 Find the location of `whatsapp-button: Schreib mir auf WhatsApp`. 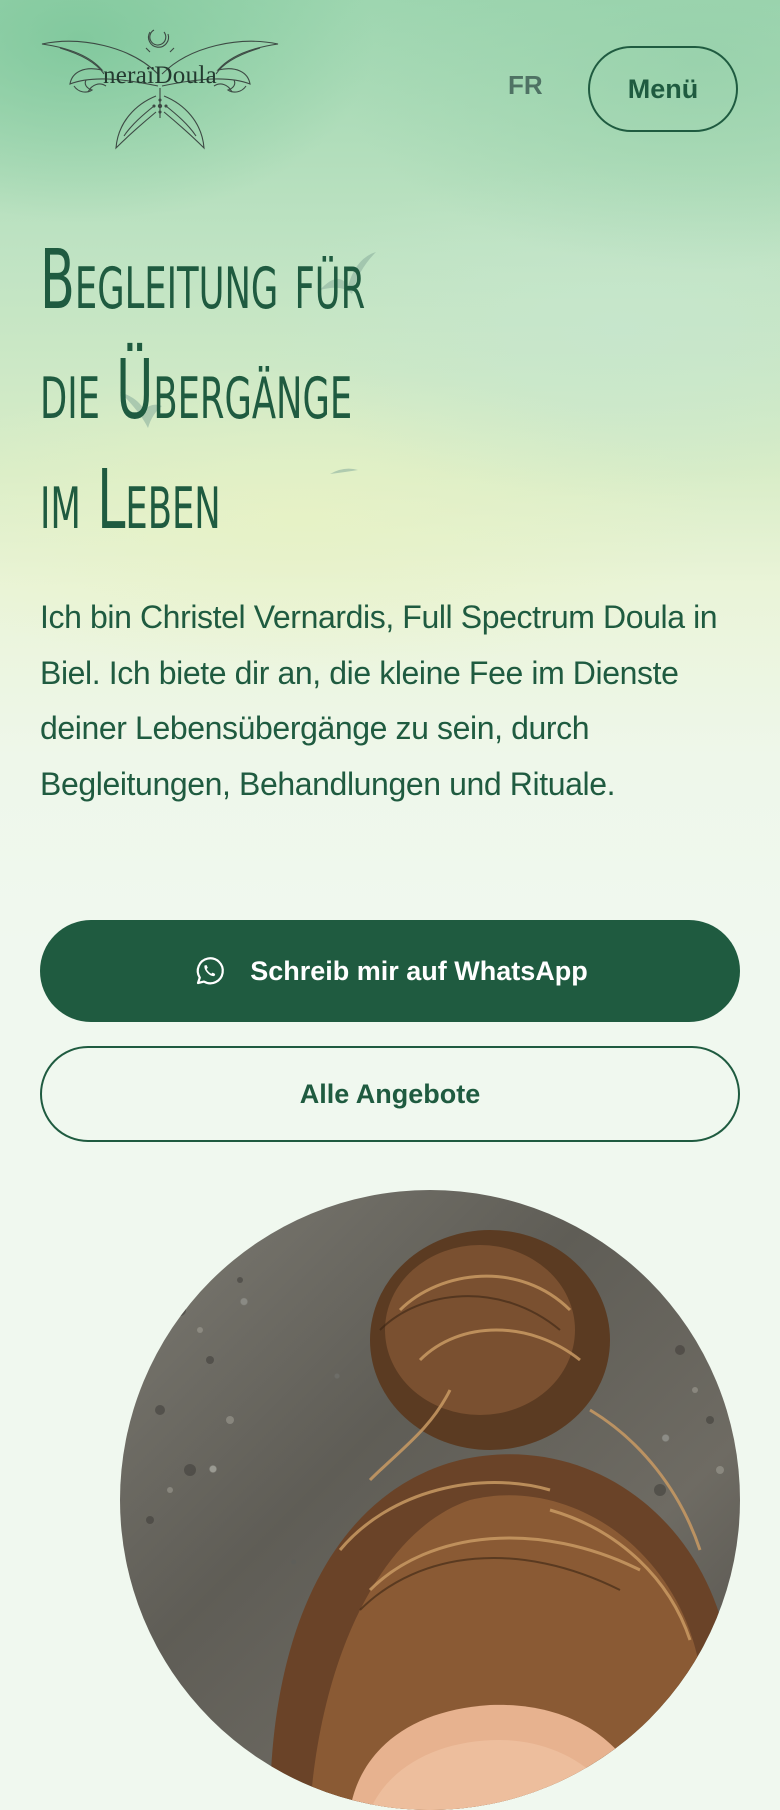

whatsapp-button: Schreib mir auf WhatsApp is located at coordinates (390, 971).